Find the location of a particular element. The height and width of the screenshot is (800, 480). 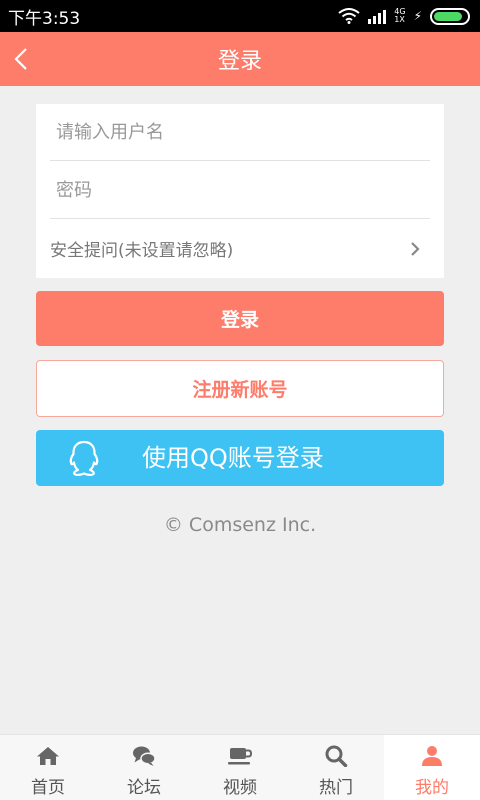

login-button: 登录 is located at coordinates (240, 318).